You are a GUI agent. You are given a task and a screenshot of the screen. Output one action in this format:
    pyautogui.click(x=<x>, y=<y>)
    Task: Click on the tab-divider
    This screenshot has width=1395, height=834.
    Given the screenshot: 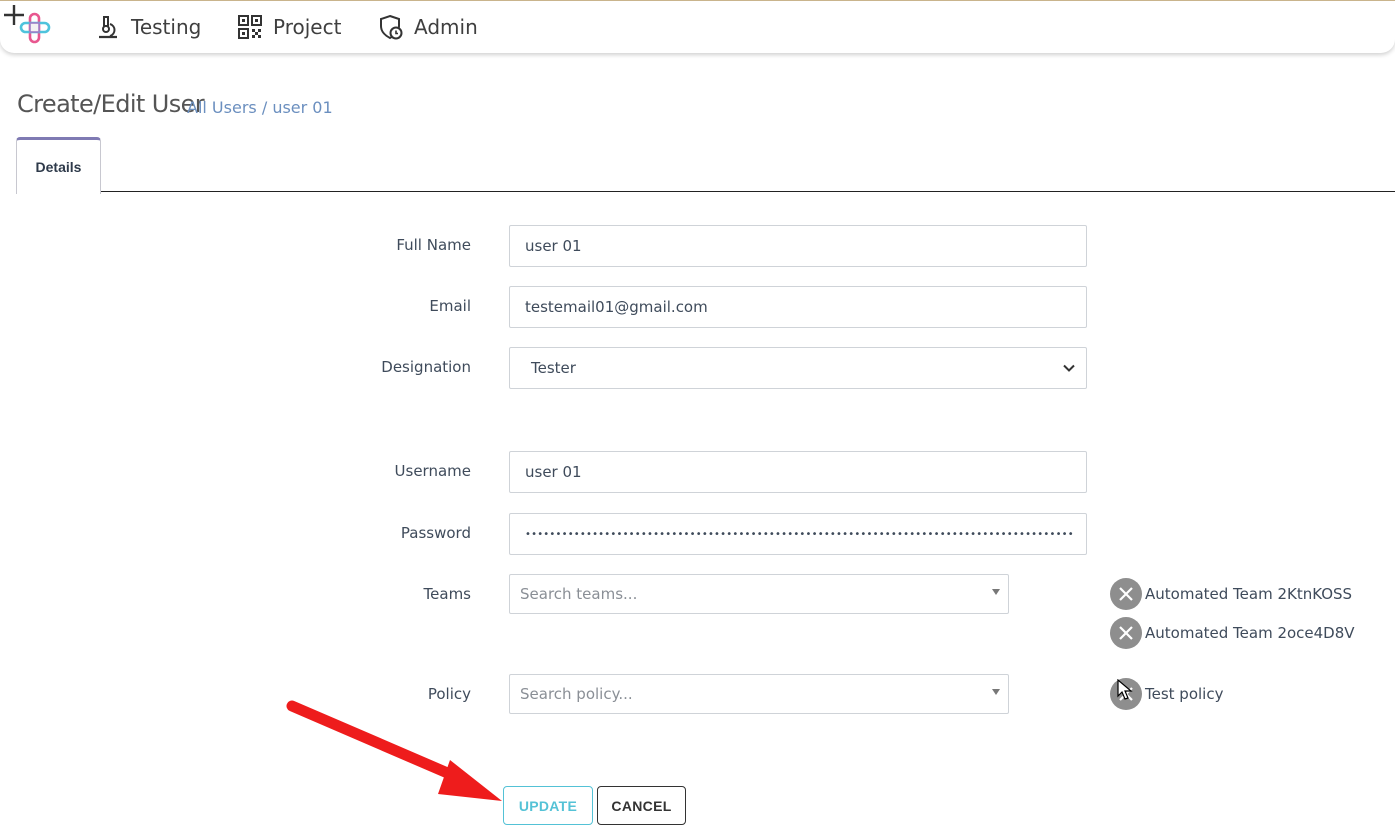 What is the action you would take?
    pyautogui.click(x=747, y=191)
    